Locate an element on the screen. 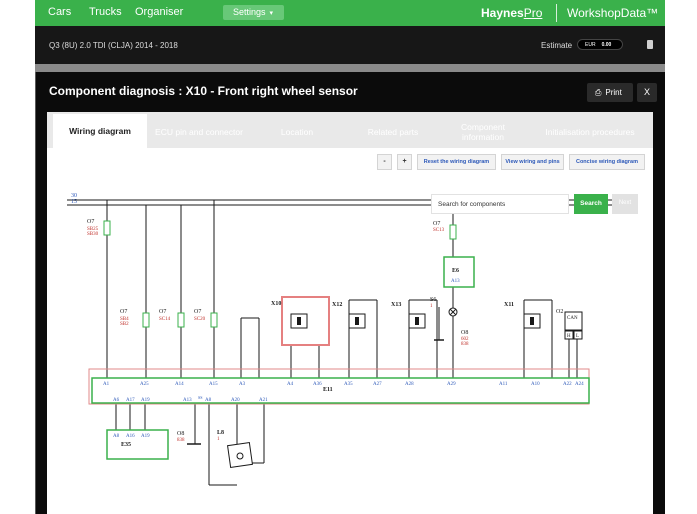  settings-dropdown: Settings ▾ is located at coordinates (253, 12).